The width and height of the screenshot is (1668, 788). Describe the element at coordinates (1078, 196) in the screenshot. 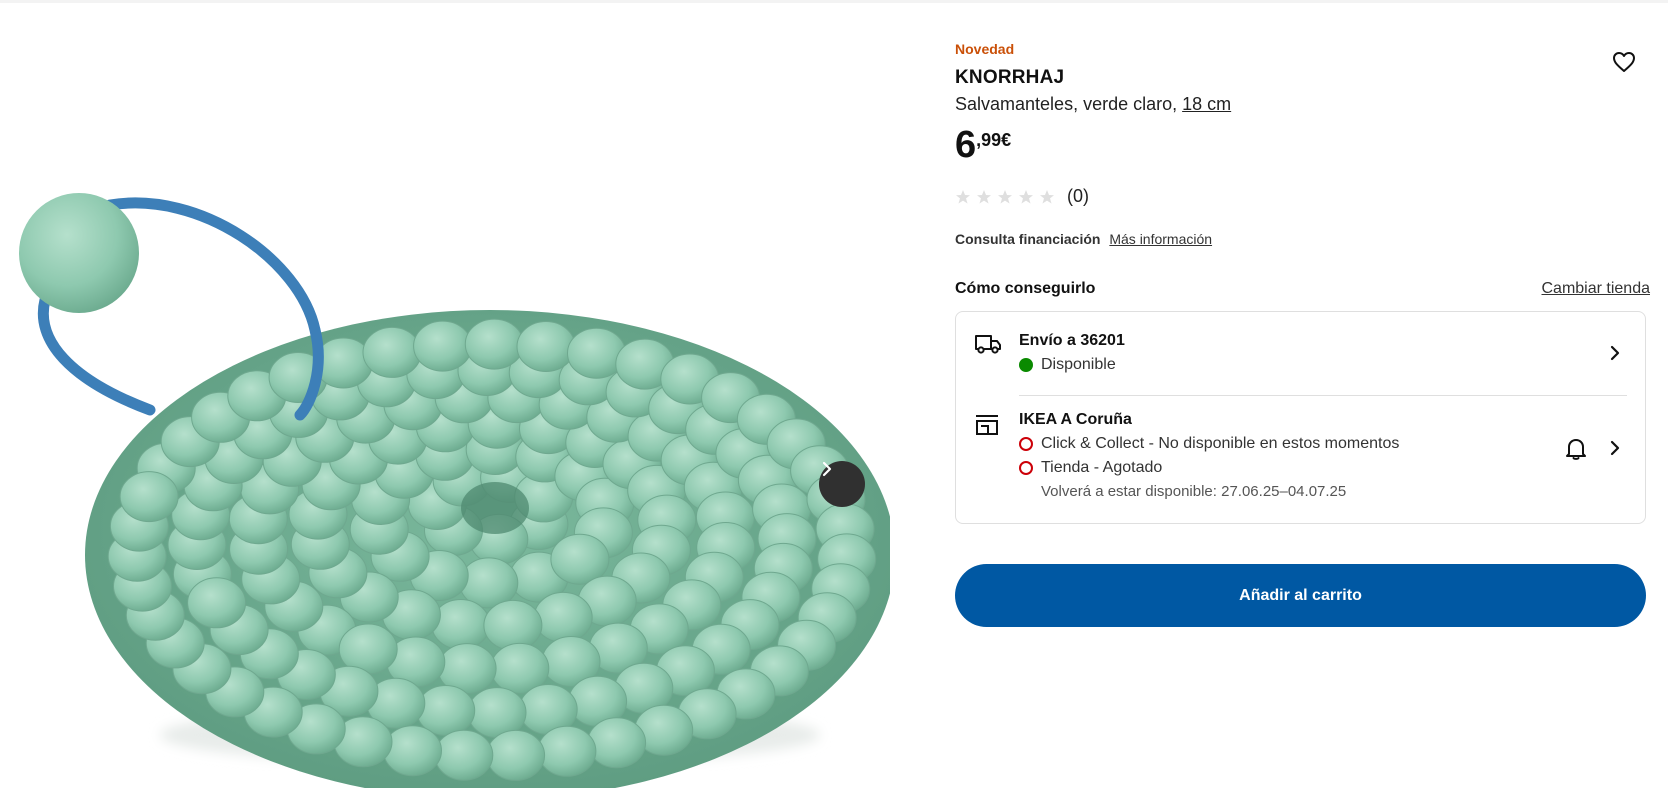

I see `rating-count: (0)` at that location.